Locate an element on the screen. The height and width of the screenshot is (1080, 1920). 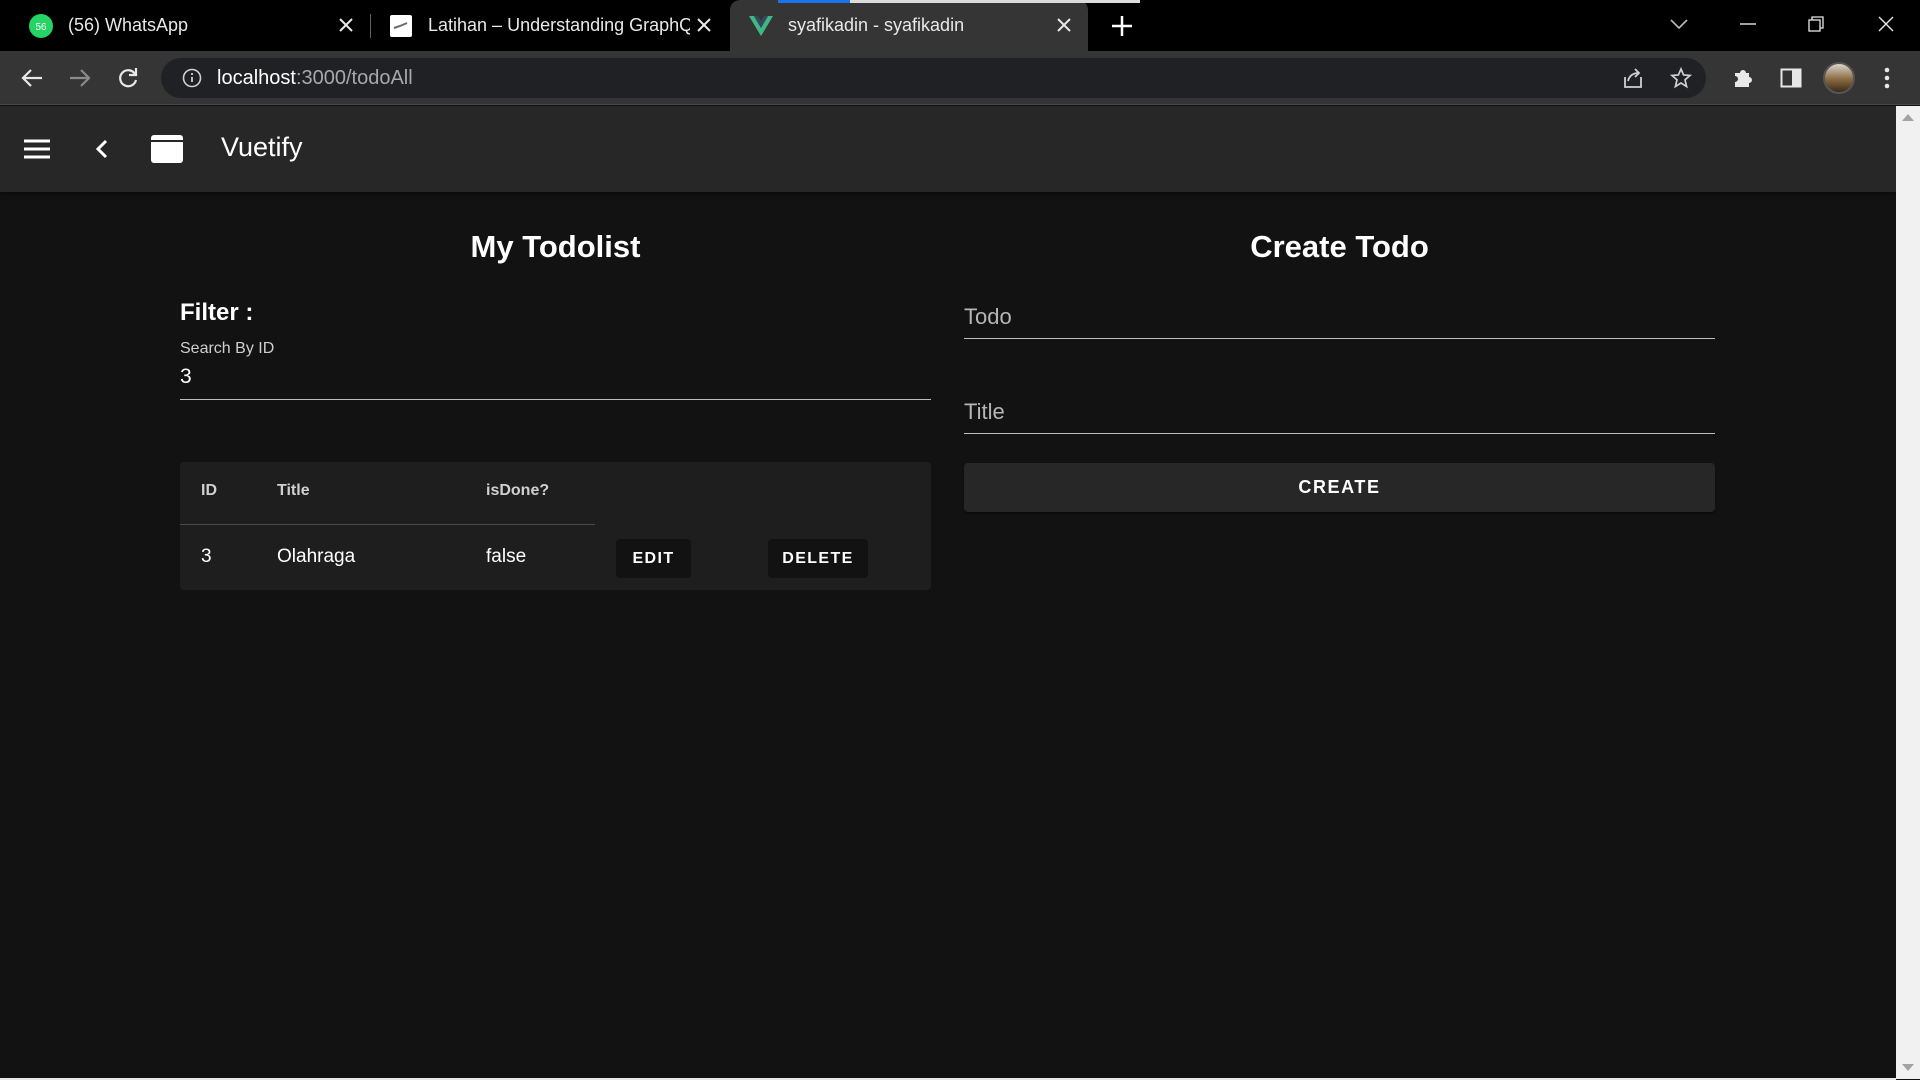
cell-title: Olahraga is located at coordinates (316, 556).